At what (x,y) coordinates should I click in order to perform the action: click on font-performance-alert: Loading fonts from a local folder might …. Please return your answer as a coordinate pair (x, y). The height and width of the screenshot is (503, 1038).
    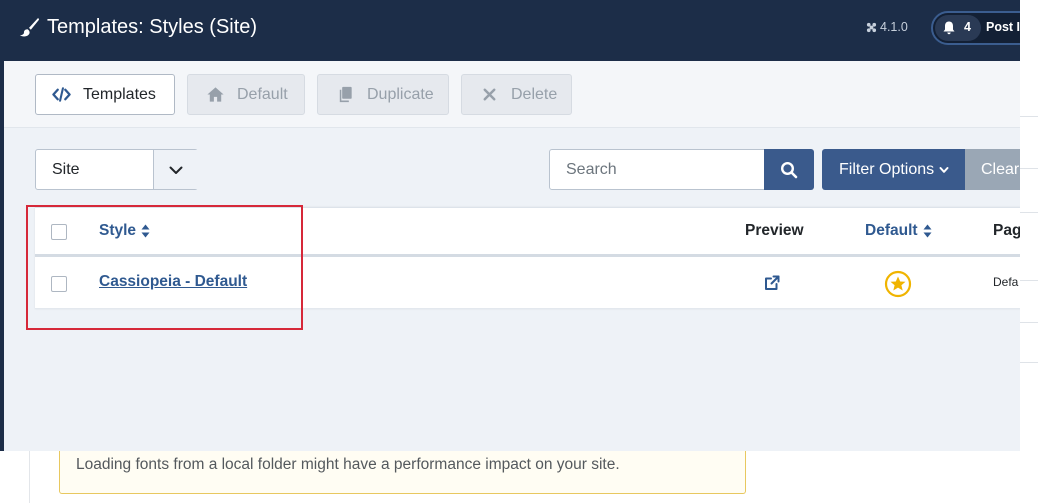
    Looking at the image, I should click on (402, 471).